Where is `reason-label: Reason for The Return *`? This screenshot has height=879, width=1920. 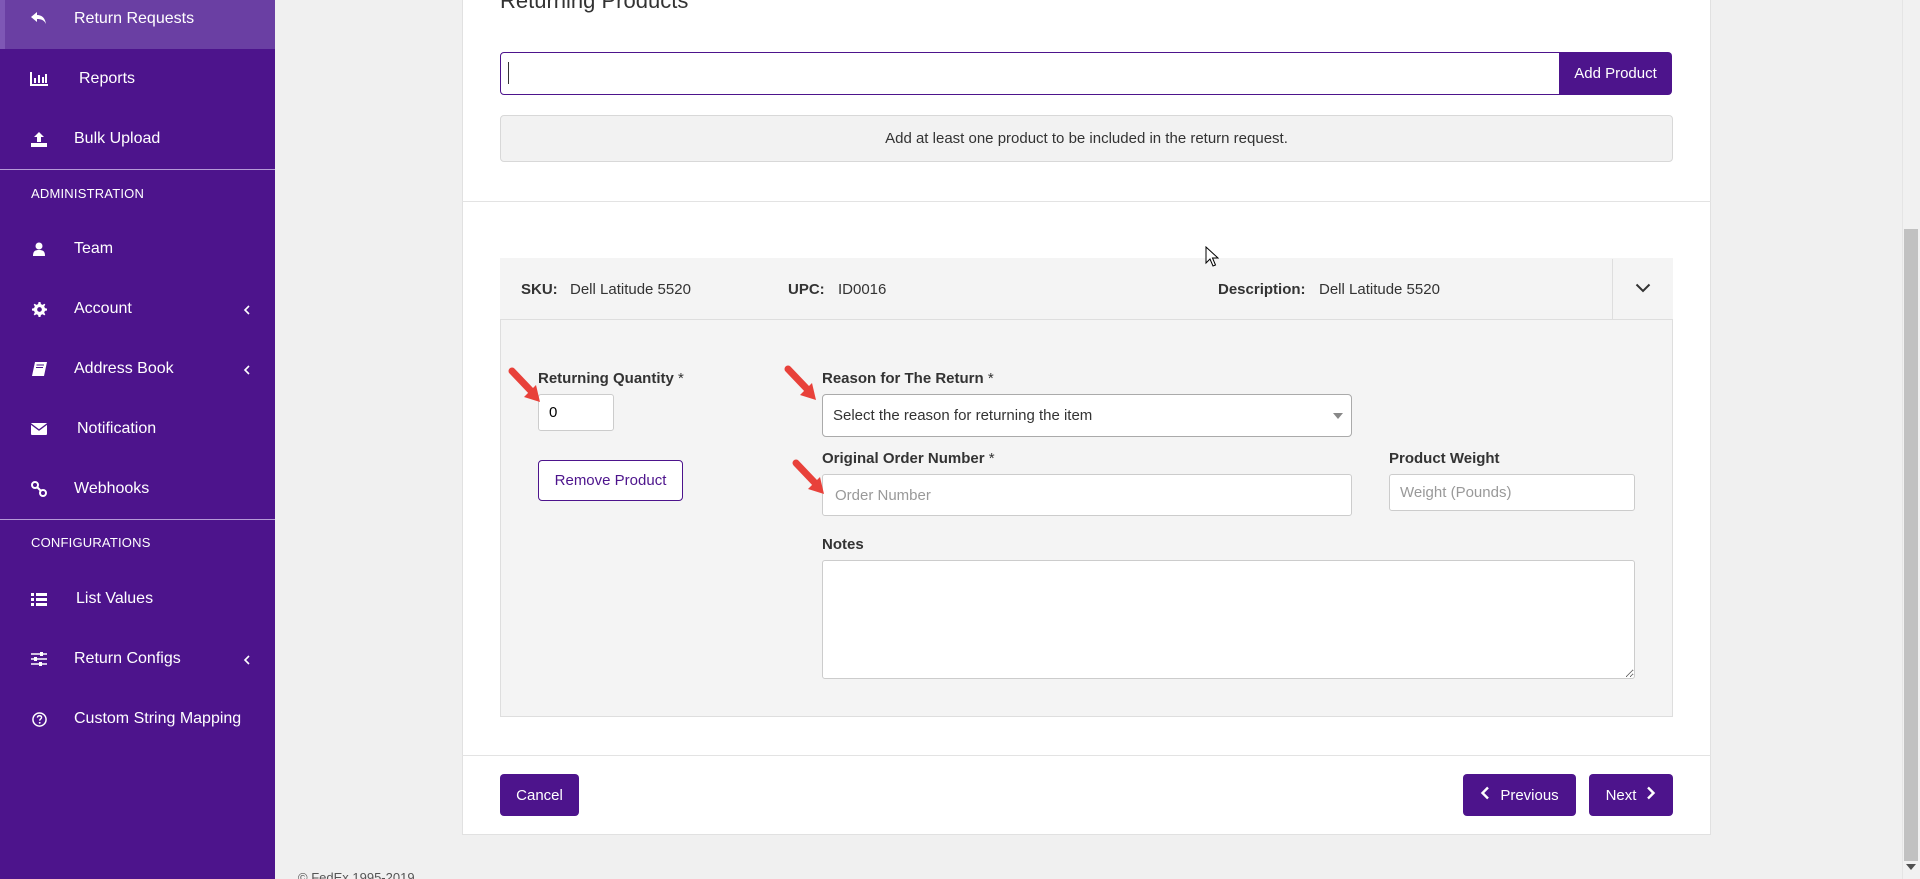 reason-label: Reason for The Return * is located at coordinates (908, 378).